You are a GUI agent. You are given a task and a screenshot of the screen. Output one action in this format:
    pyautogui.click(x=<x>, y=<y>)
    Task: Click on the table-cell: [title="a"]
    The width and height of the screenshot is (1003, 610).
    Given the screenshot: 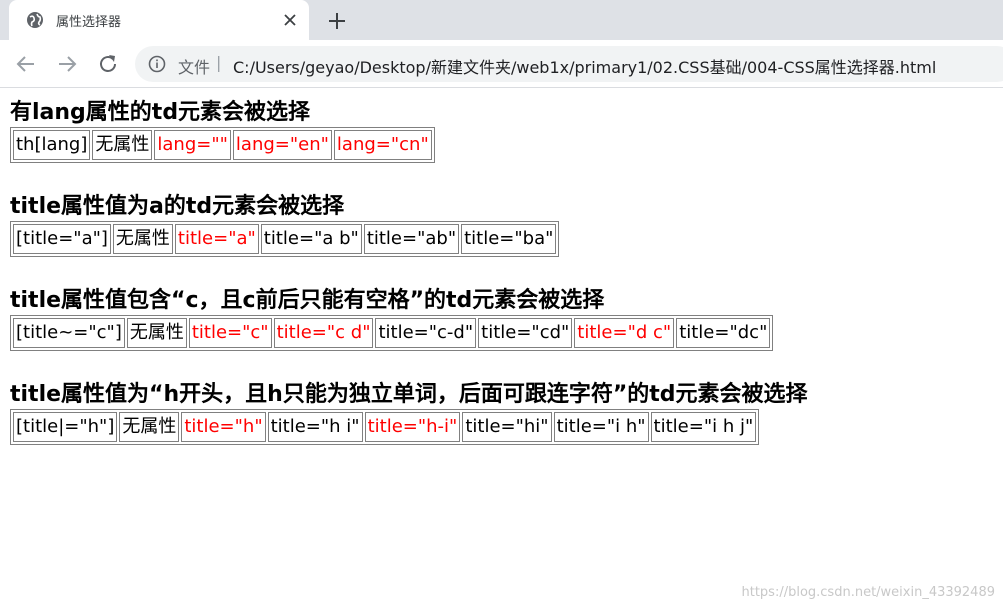 What is the action you would take?
    pyautogui.click(x=62, y=239)
    